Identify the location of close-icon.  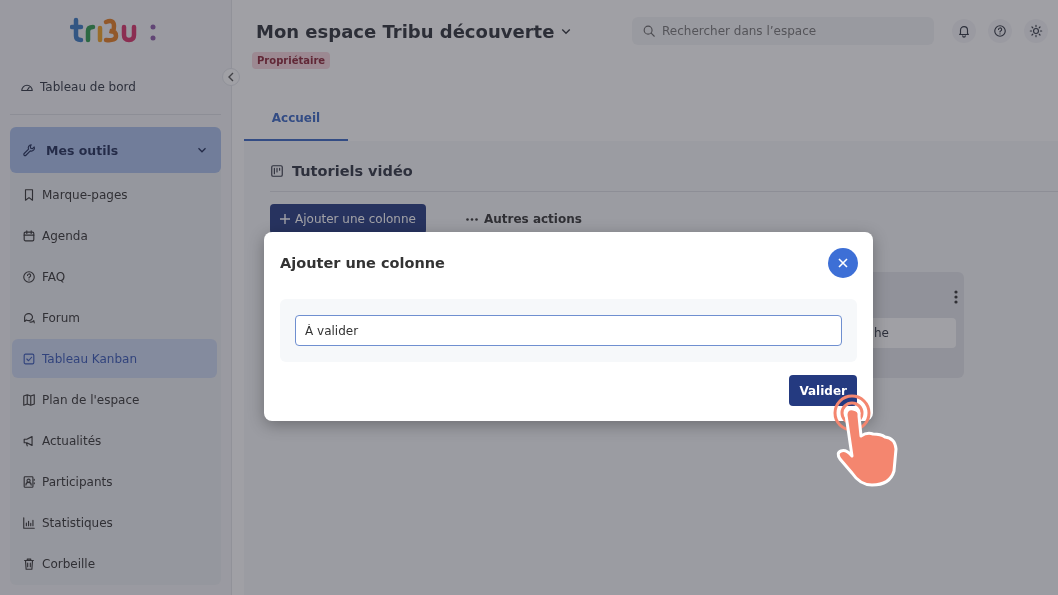
(843, 263).